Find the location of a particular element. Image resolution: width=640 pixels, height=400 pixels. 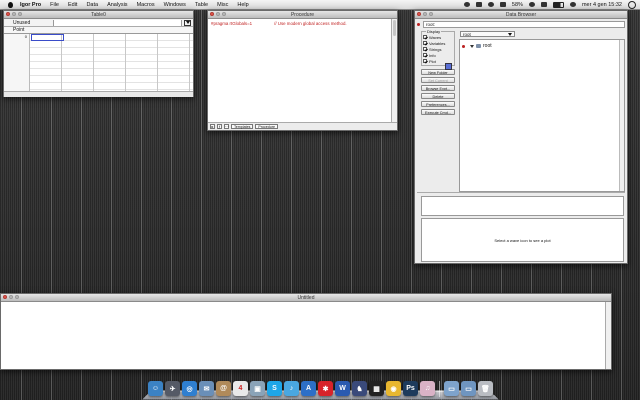

volume-icon is located at coordinates (572, 4).